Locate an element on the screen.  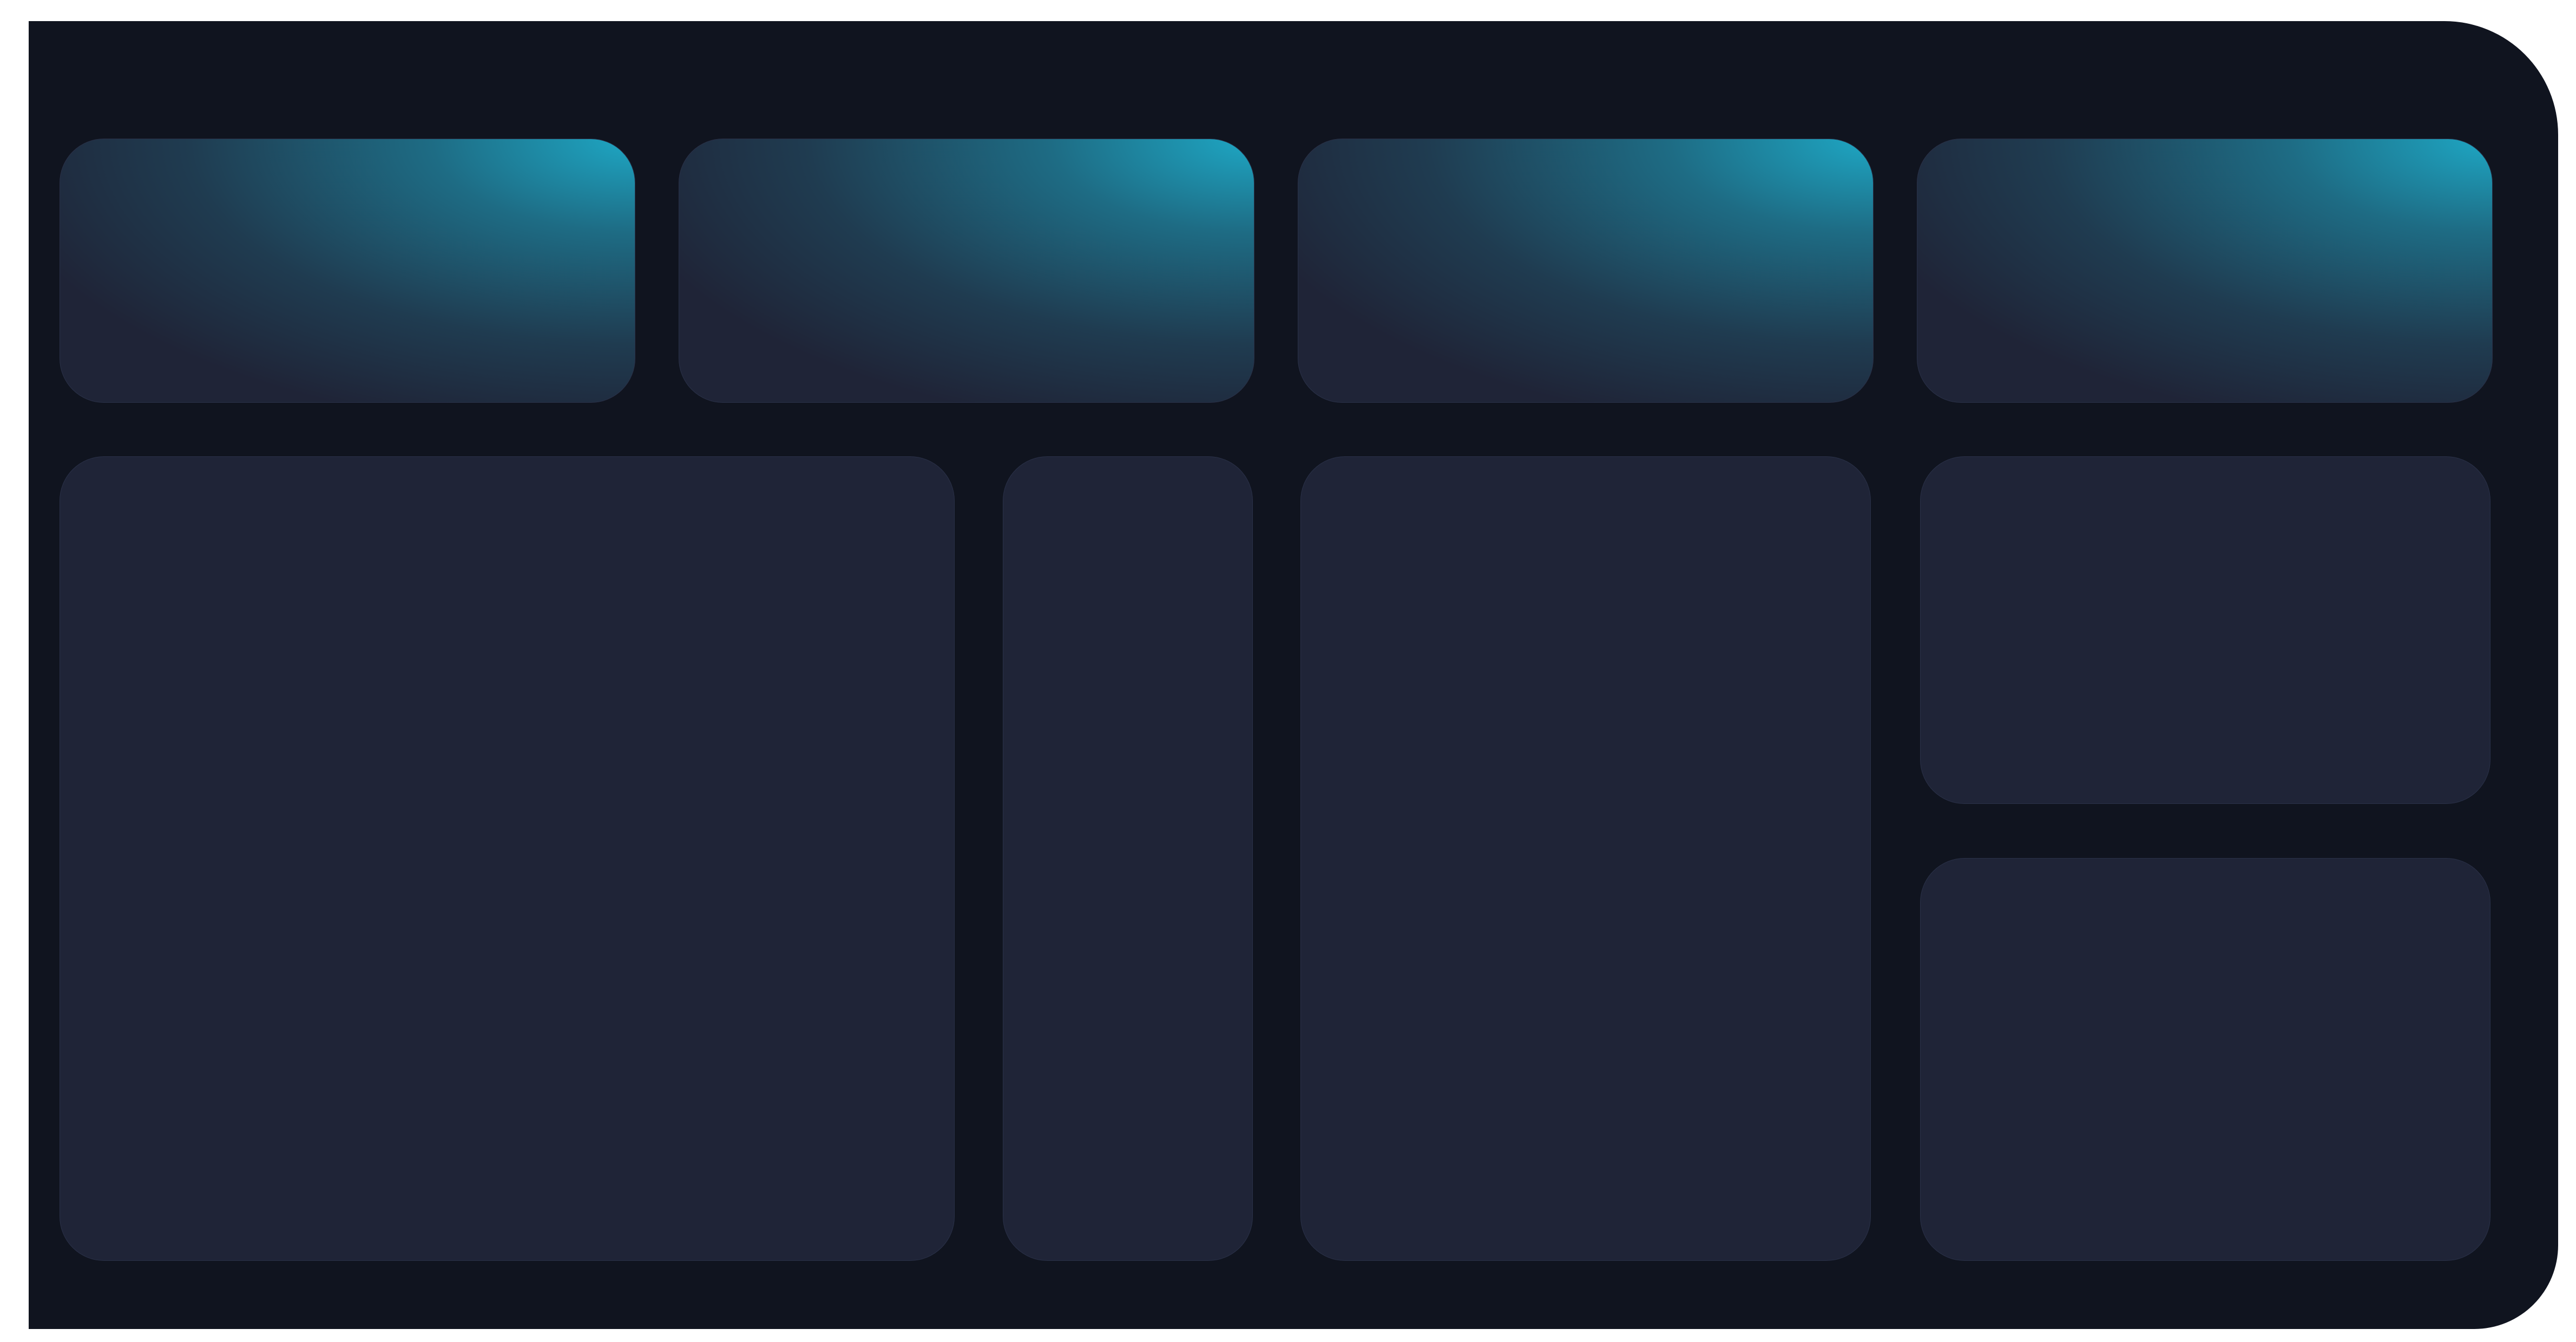
narrow-panel is located at coordinates (1128, 859).